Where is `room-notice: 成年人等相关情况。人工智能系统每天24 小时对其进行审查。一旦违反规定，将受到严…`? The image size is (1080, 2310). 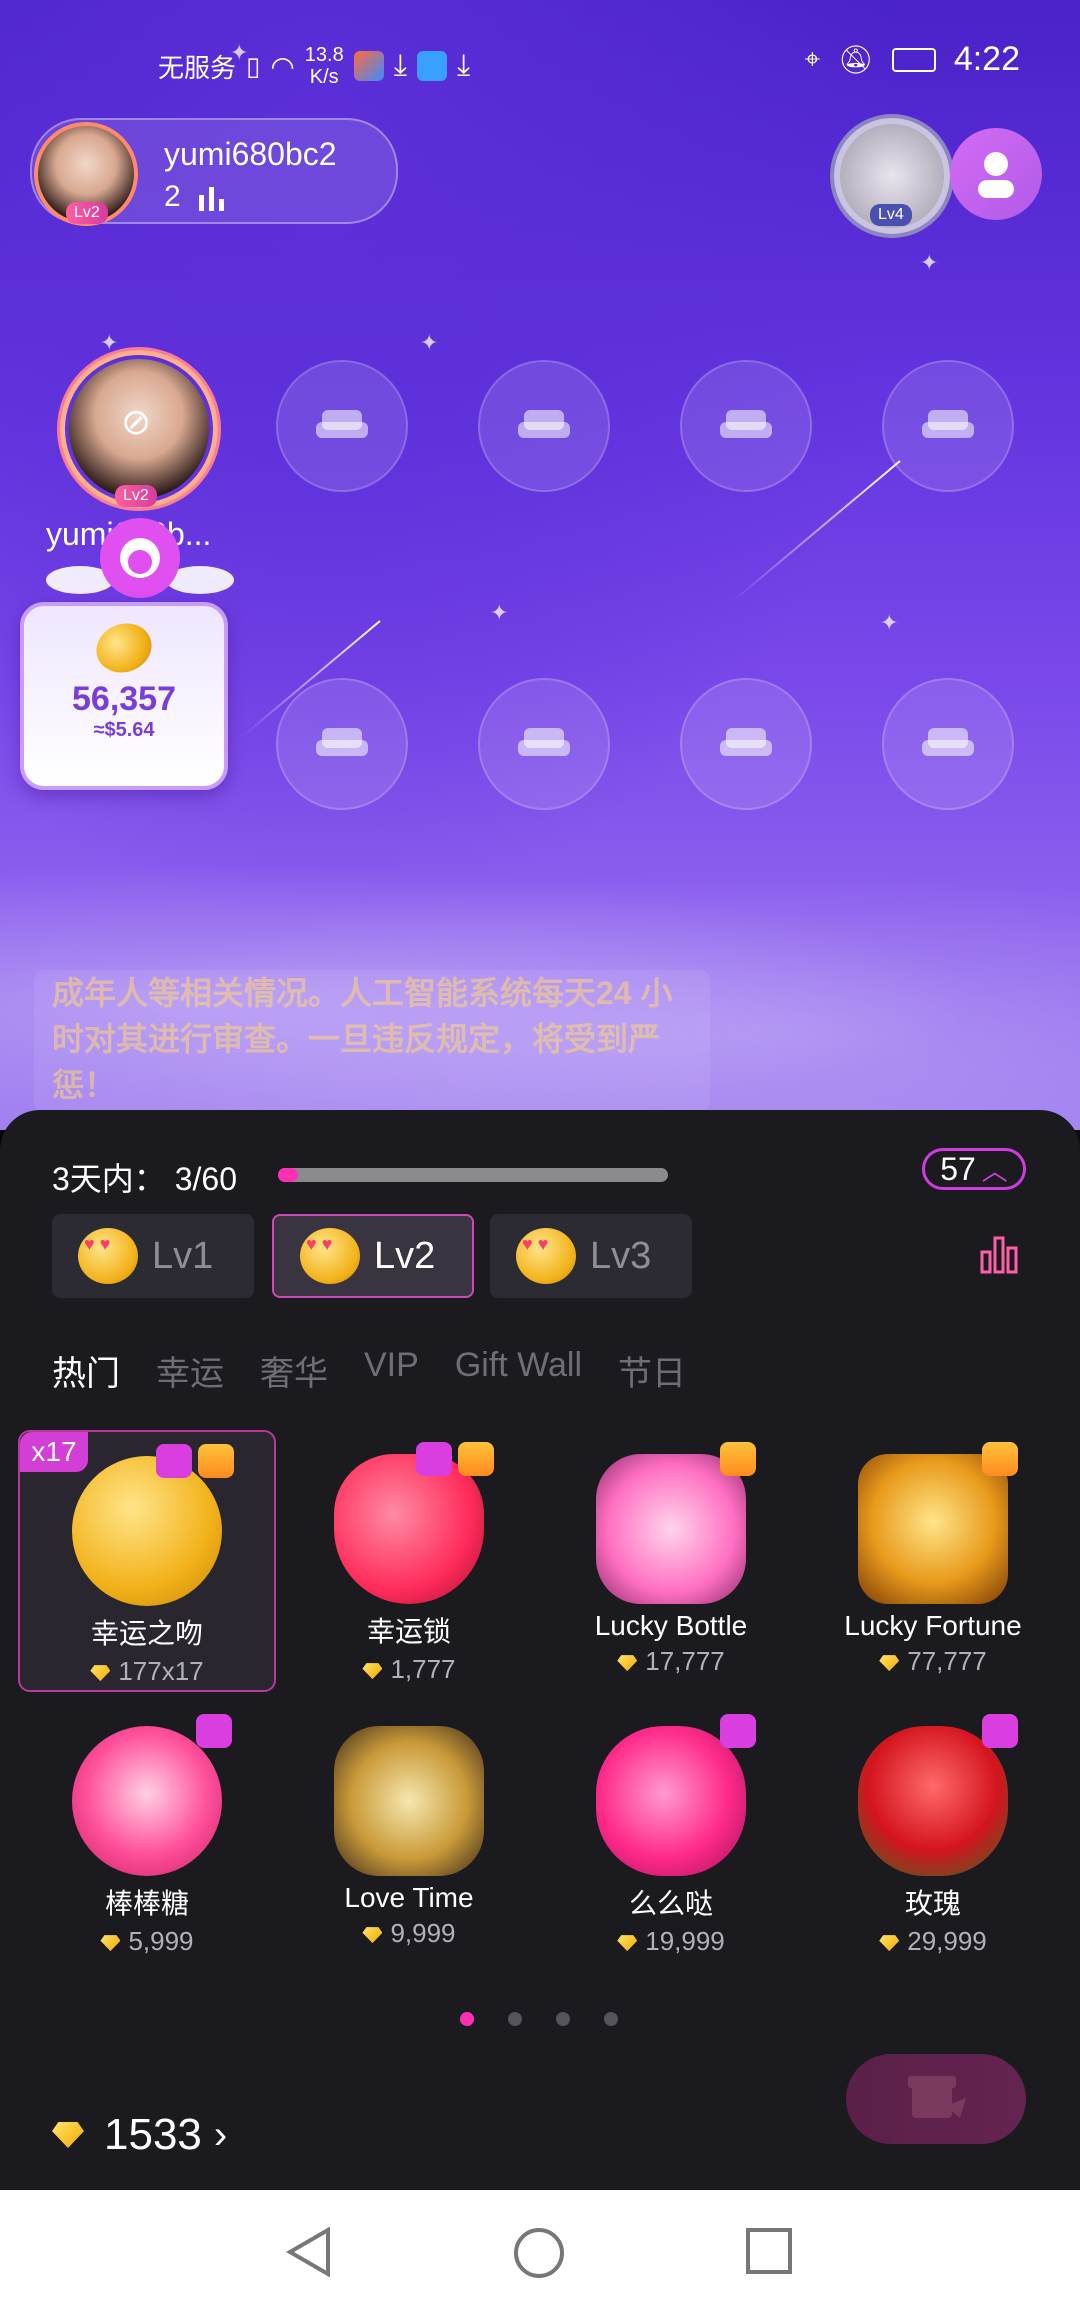 room-notice: 成年人等相关情况。人工智能系统每天24 小时对其进行审查。一旦违反规定，将受到严… is located at coordinates (372, 1041).